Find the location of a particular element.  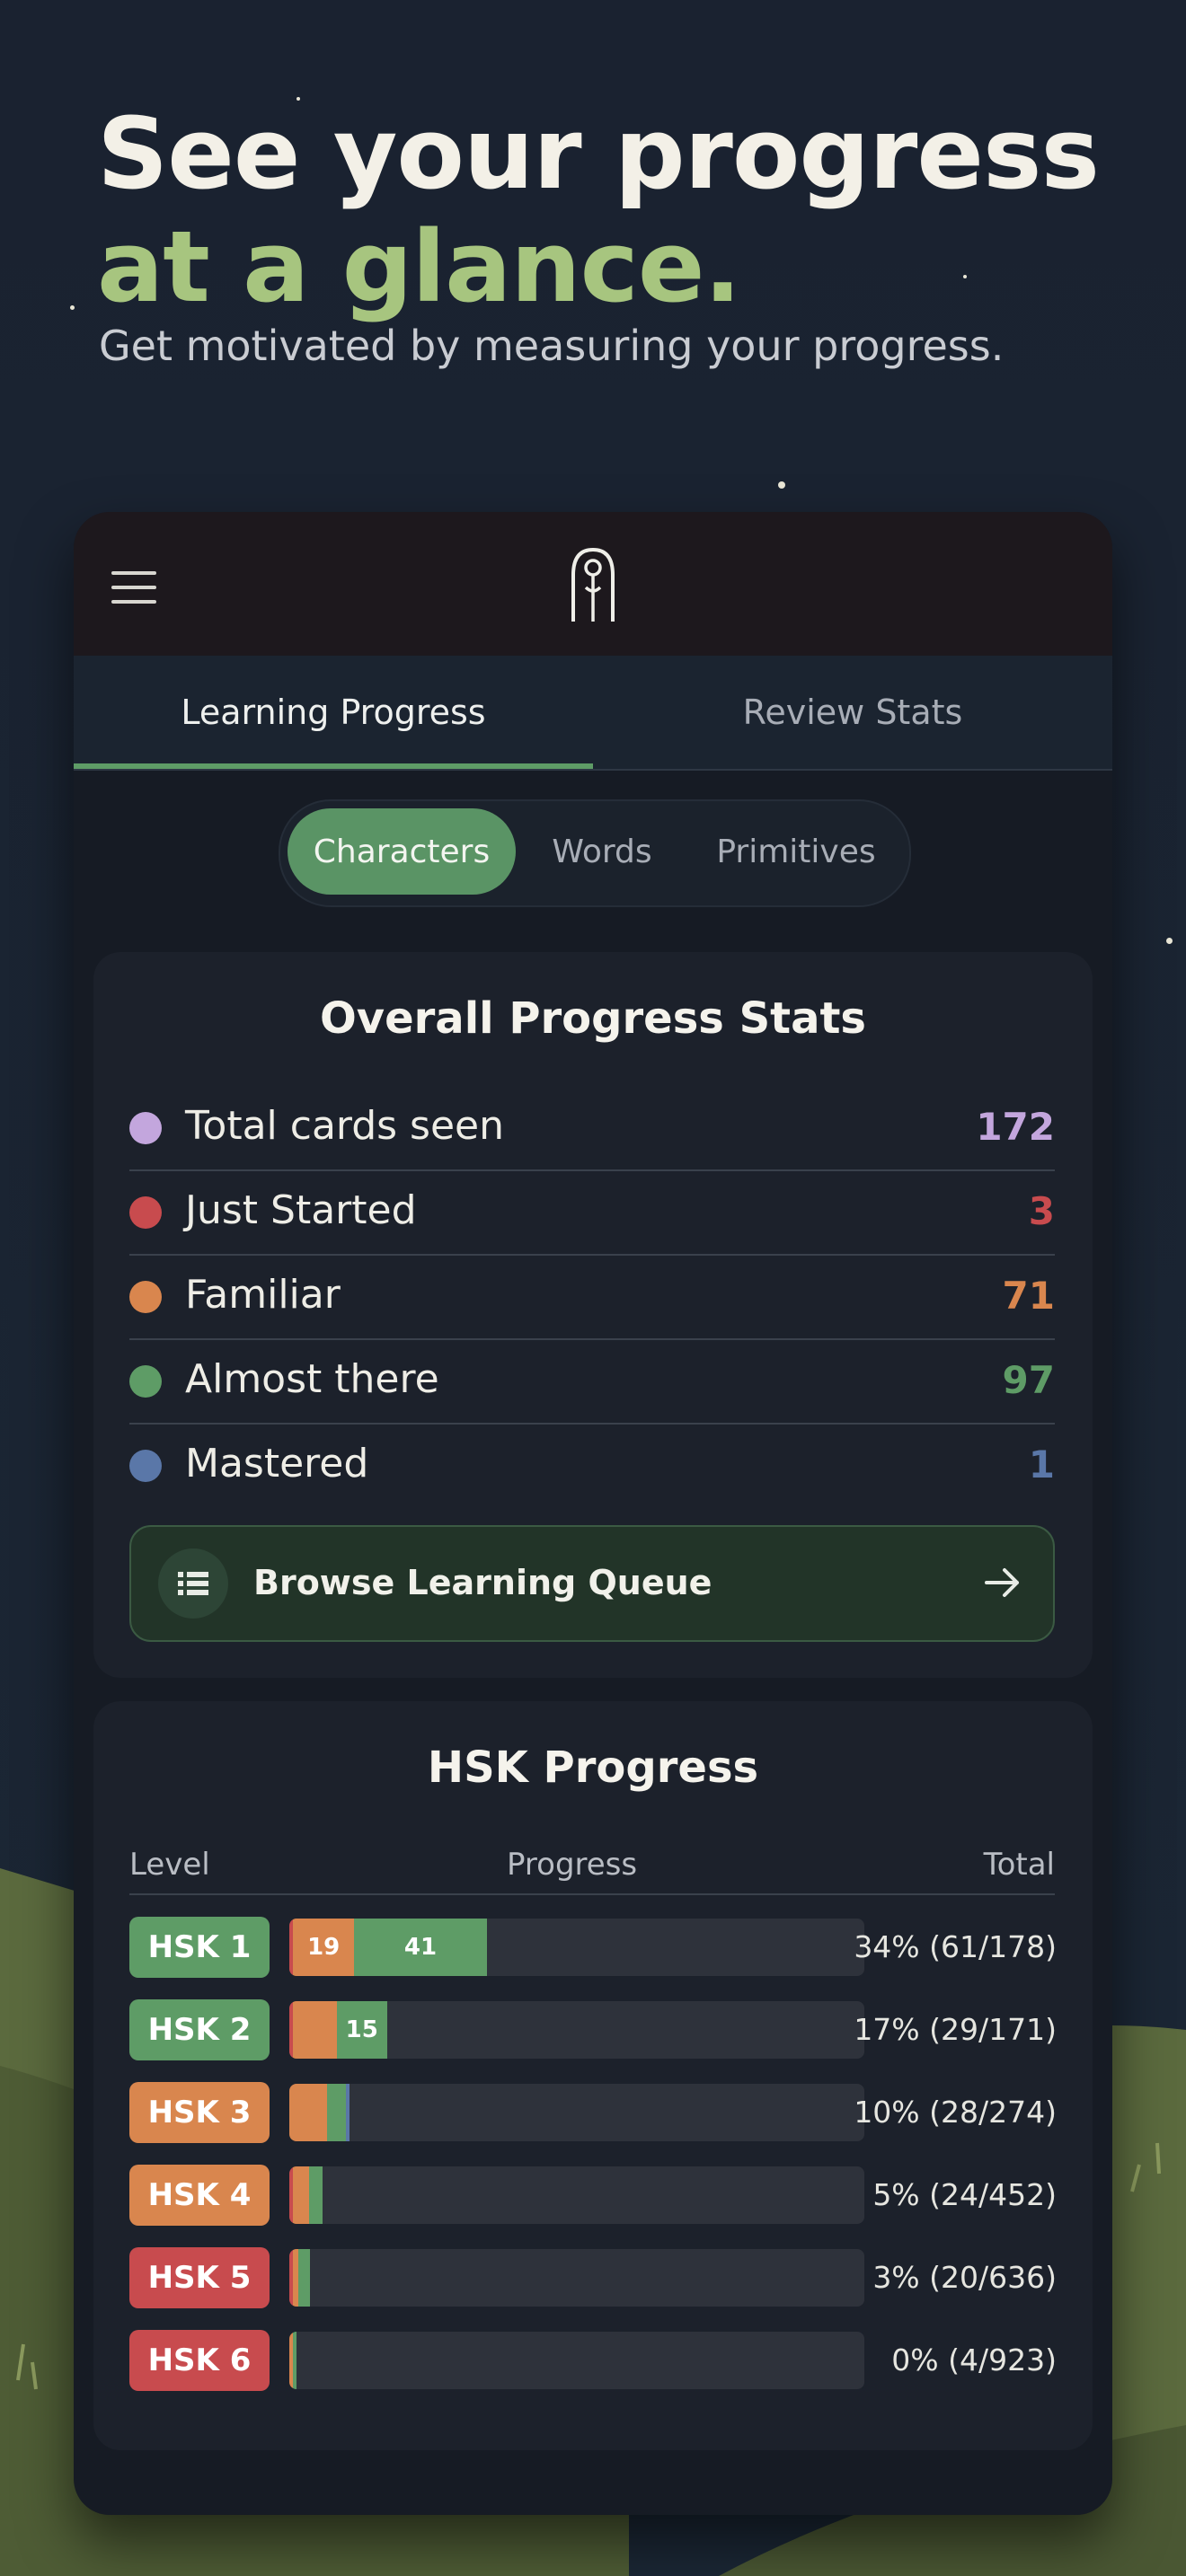

hsk-level-badge: HSK 3 is located at coordinates (199, 2112).